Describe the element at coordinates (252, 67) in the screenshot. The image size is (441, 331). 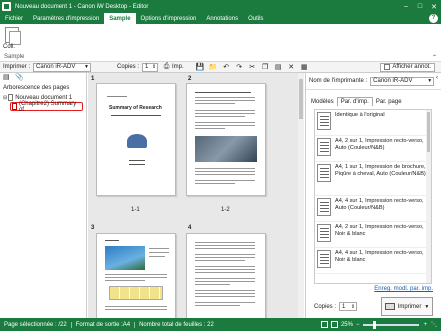
I see `cut-icon: ✂` at that location.